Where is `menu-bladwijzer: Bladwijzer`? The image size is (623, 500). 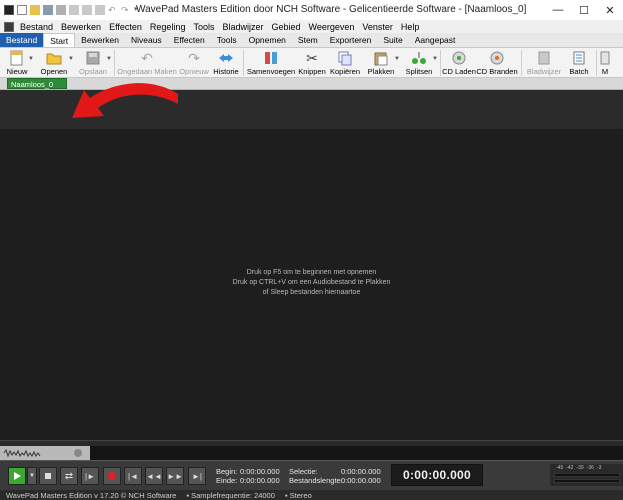 menu-bladwijzer: Bladwijzer is located at coordinates (242, 27).